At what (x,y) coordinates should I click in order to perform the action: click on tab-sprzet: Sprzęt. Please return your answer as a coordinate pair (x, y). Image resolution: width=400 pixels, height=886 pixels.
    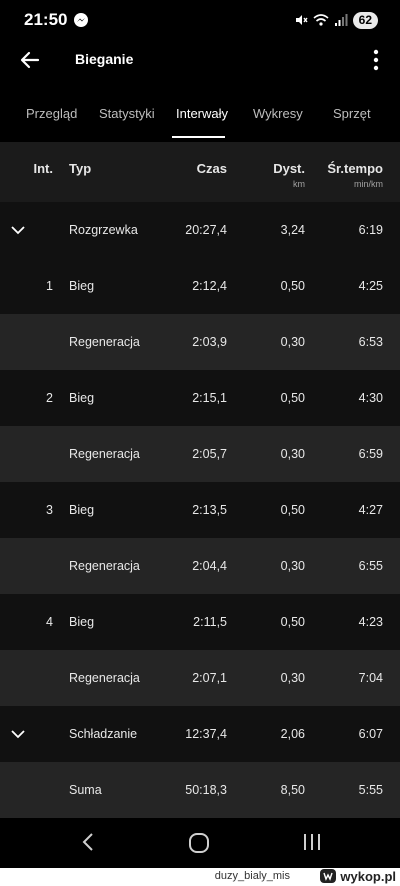
    Looking at the image, I should click on (352, 113).